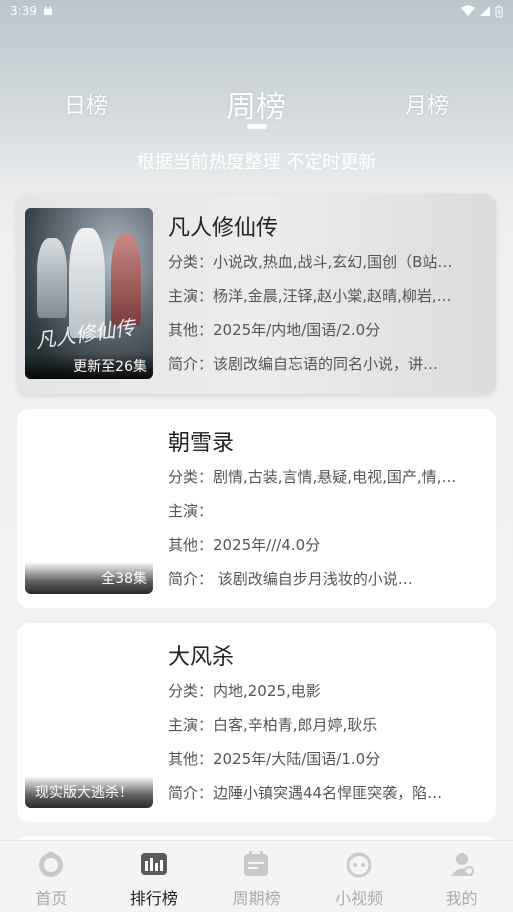 Image resolution: width=513 pixels, height=912 pixels. I want to click on nav-profile-label: 我的, so click(461, 898).